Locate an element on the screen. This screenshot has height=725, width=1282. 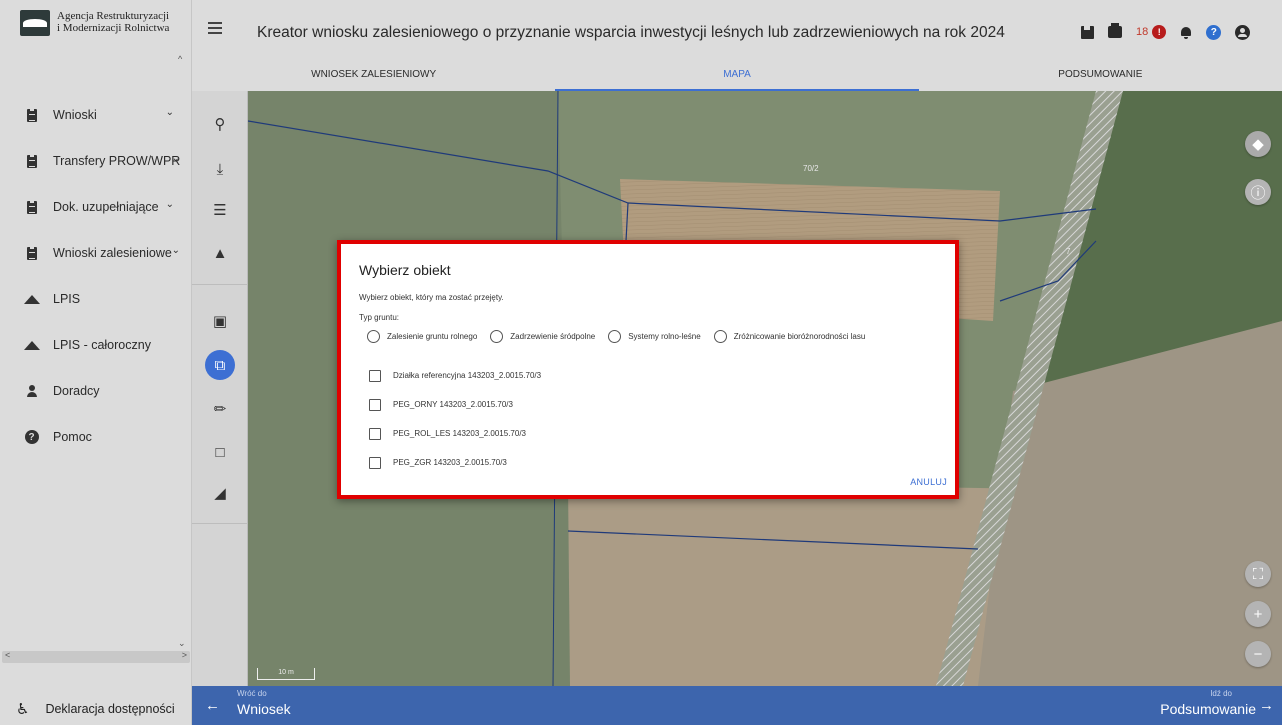
pencil-icon: ✏ is located at coordinates (220, 409).